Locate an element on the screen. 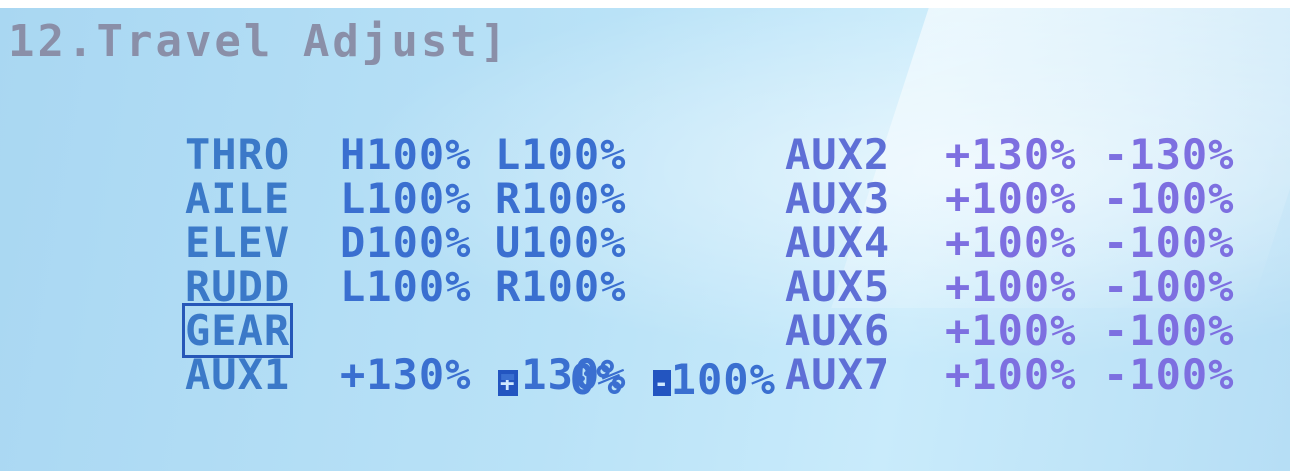  channel-row-aux5: AUX5 +100% -100% is located at coordinates (1020, 286).